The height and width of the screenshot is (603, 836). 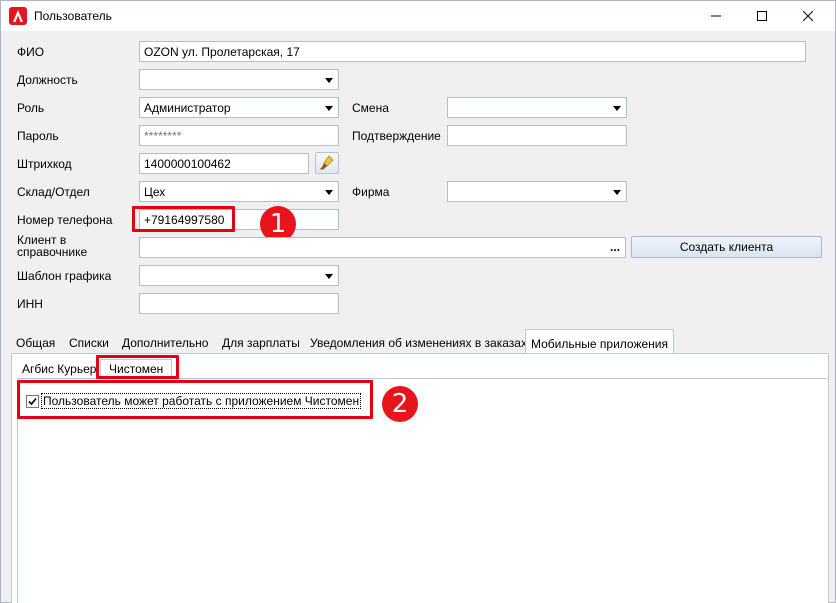 I want to click on position-select, so click(x=239, y=79).